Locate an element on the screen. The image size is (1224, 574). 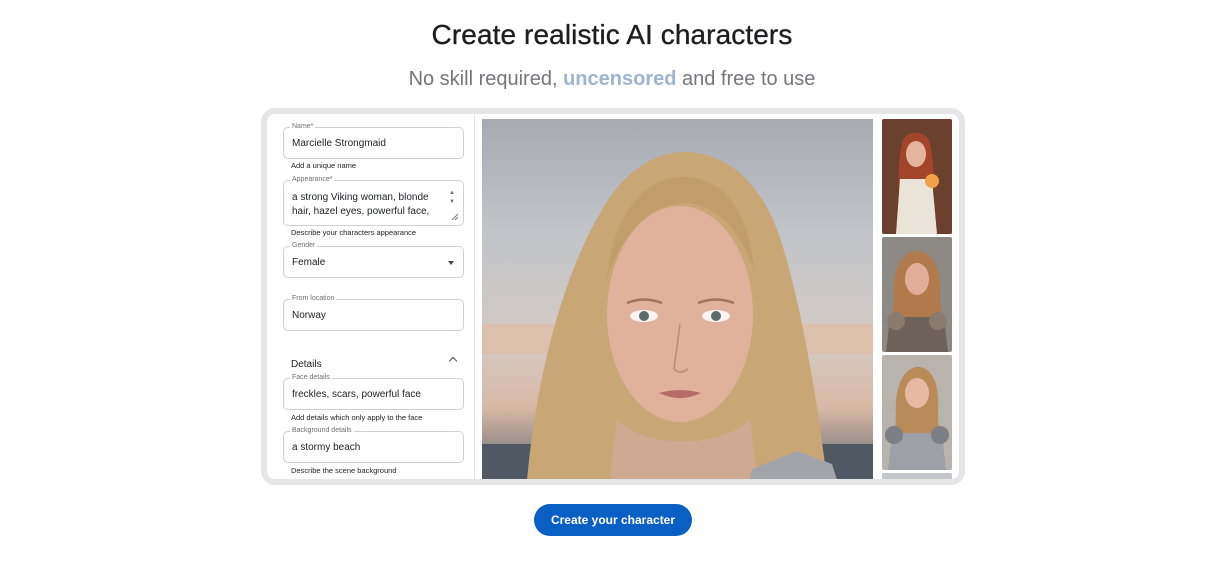
name-field: Name* Marcielle Strongmaid is located at coordinates (373, 140).